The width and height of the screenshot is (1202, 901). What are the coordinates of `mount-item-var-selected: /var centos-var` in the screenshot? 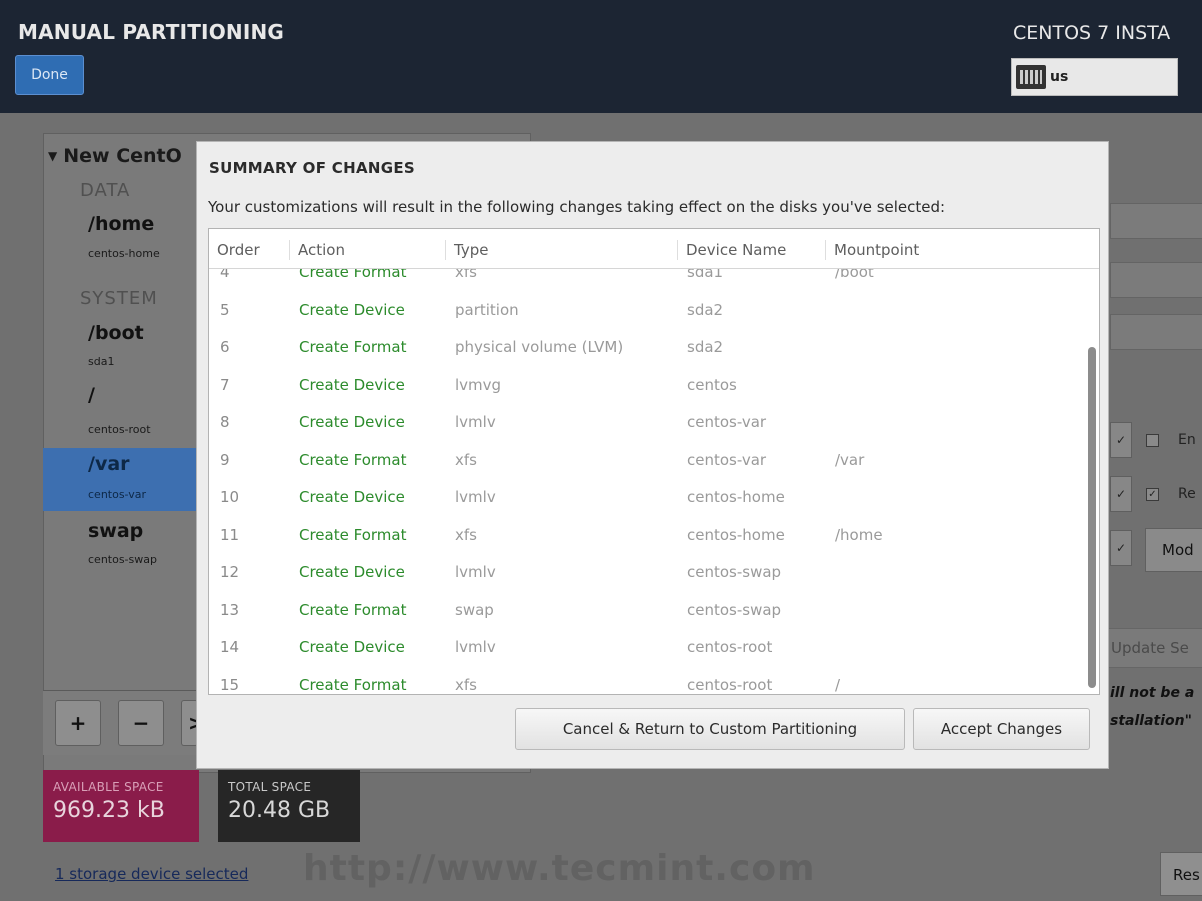 It's located at (120, 479).